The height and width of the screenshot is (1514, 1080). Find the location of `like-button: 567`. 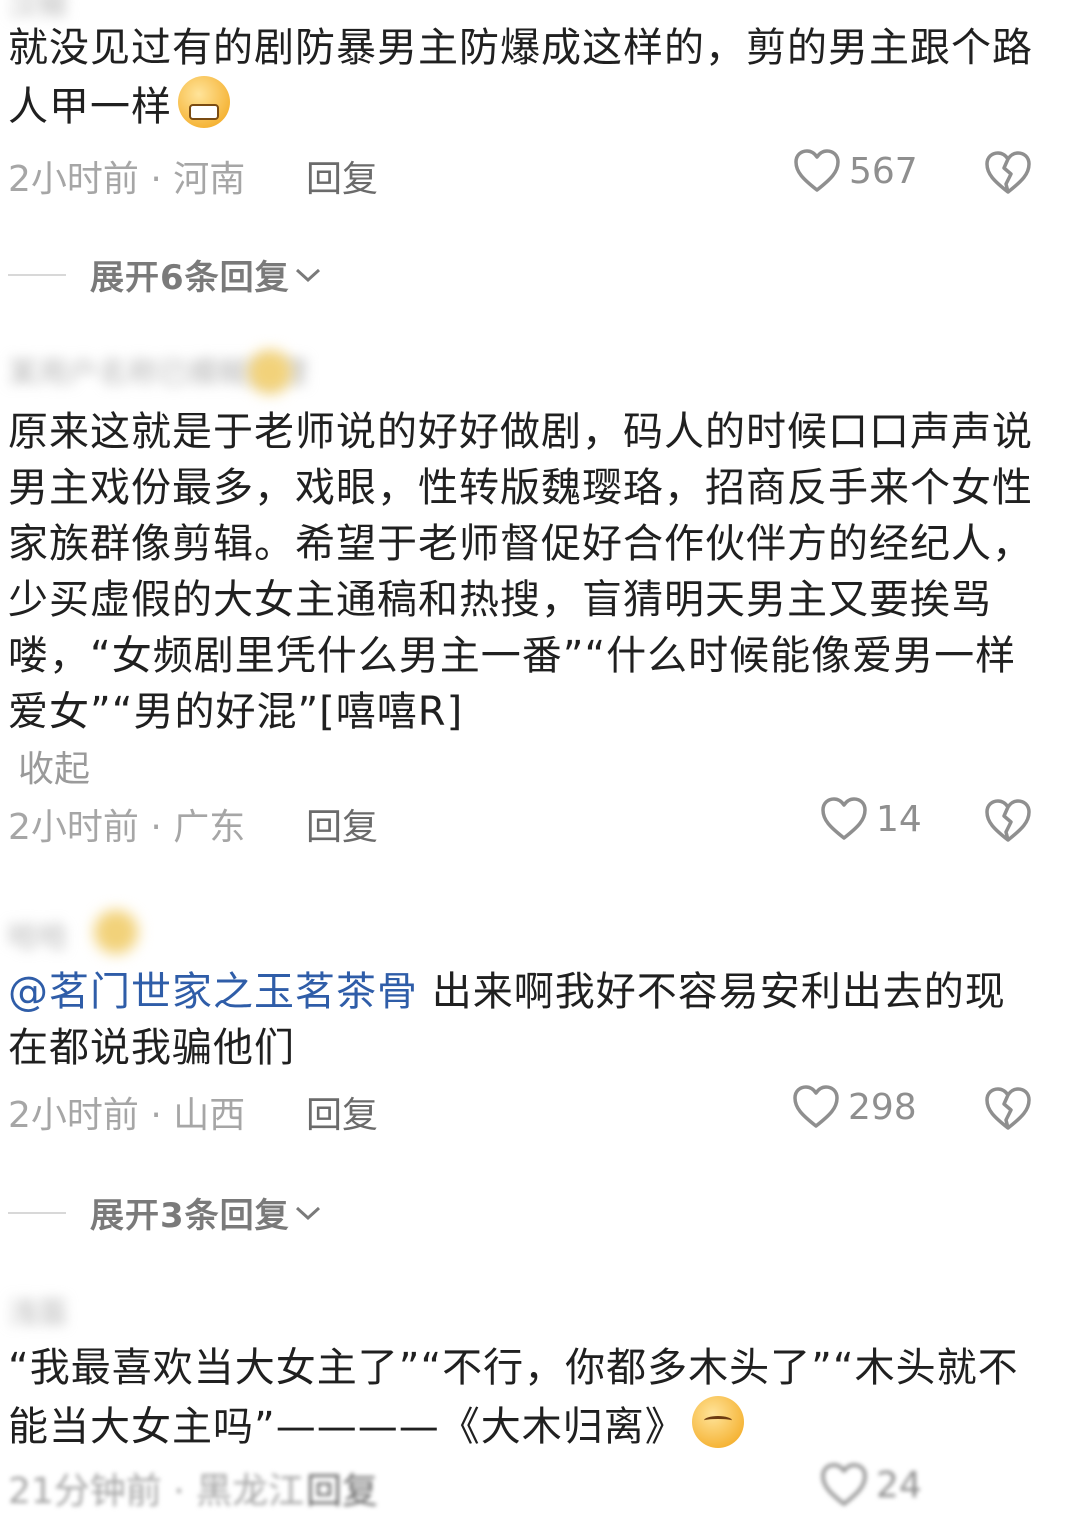

like-button: 567 is located at coordinates (855, 171).